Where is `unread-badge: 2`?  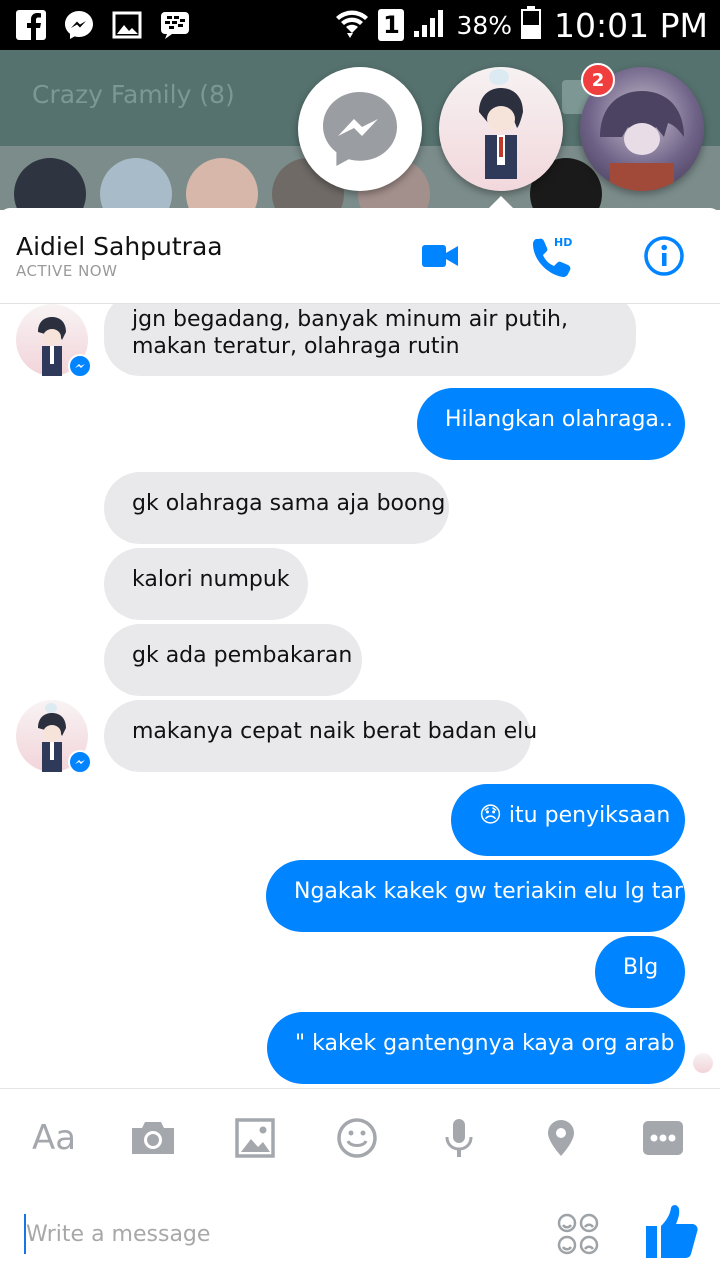
unread-badge: 2 is located at coordinates (598, 80).